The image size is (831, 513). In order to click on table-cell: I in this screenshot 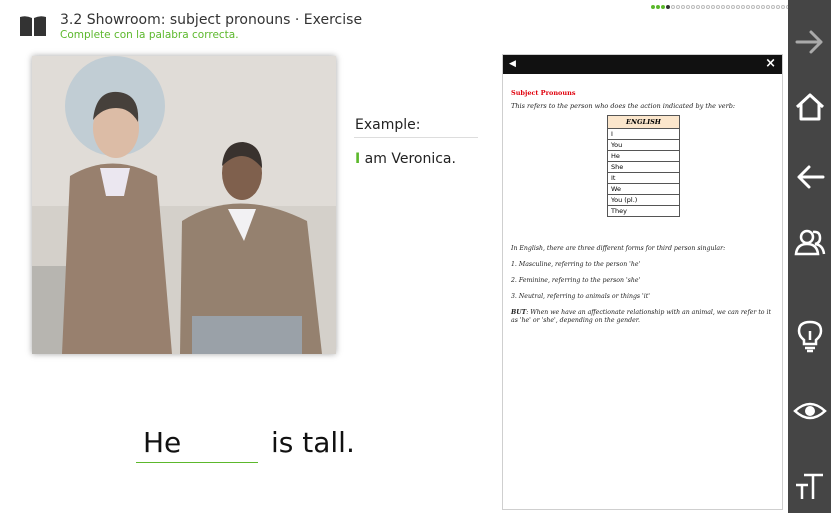, I will do `click(643, 134)`.